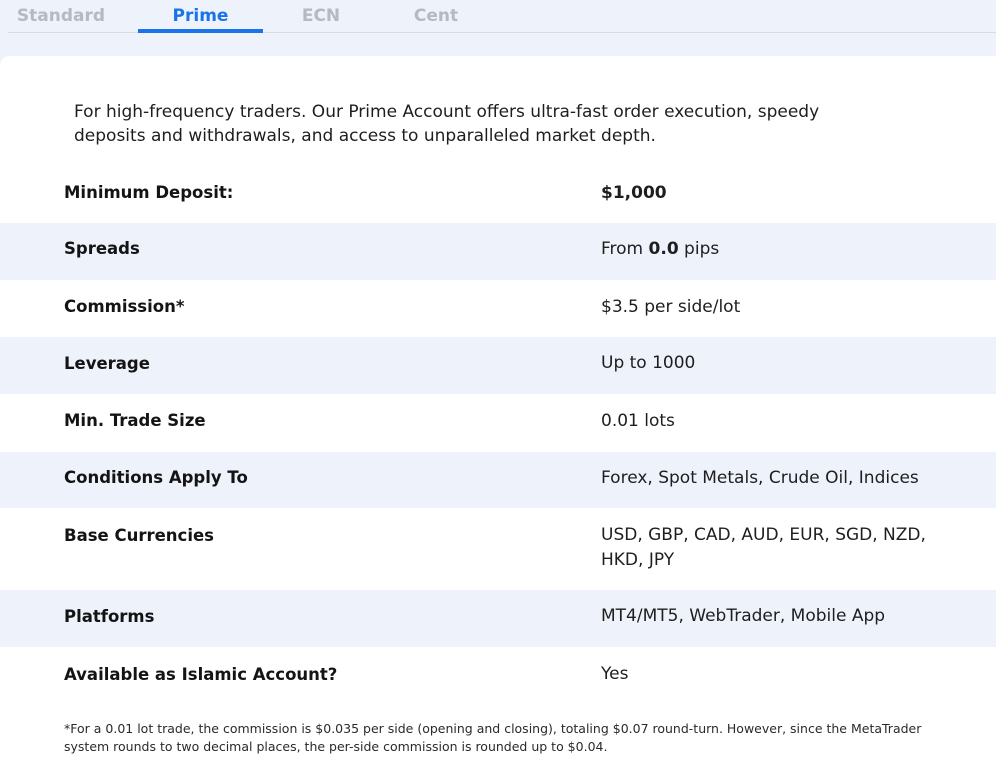  Describe the element at coordinates (102, 248) in the screenshot. I see `row-label: Spreads` at that location.